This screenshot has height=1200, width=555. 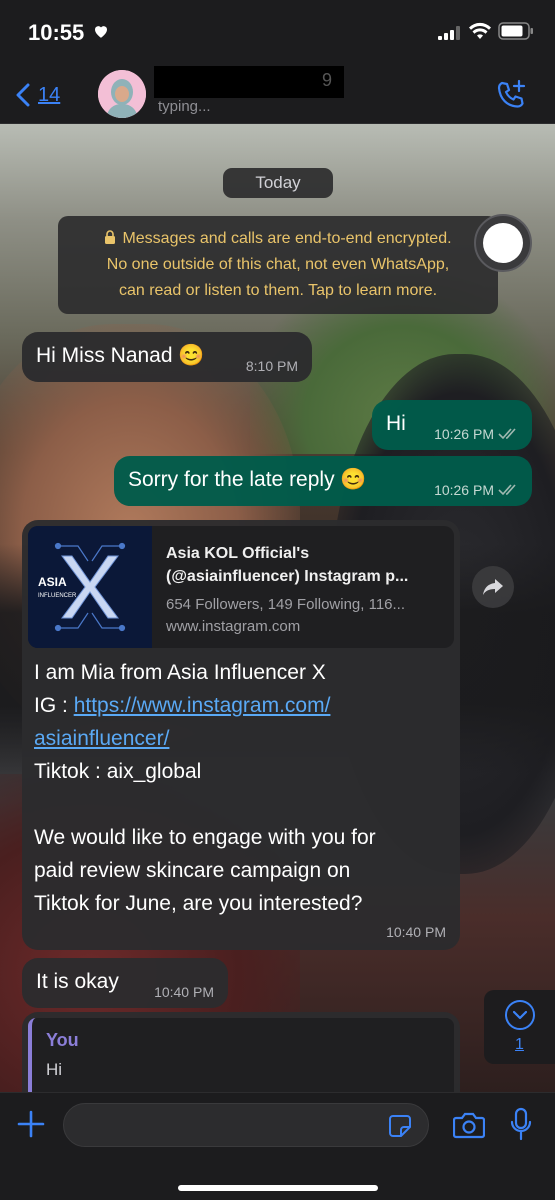 I want to click on scroll-to-bottom-button: 1, so click(x=519, y=1027).